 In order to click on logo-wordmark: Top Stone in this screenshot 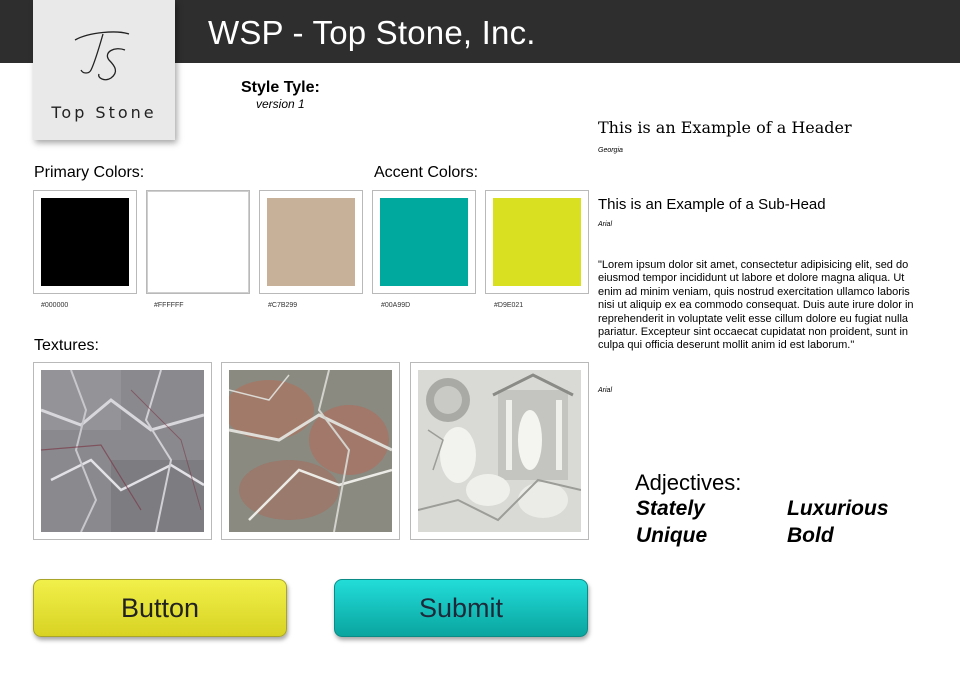, I will do `click(104, 112)`.